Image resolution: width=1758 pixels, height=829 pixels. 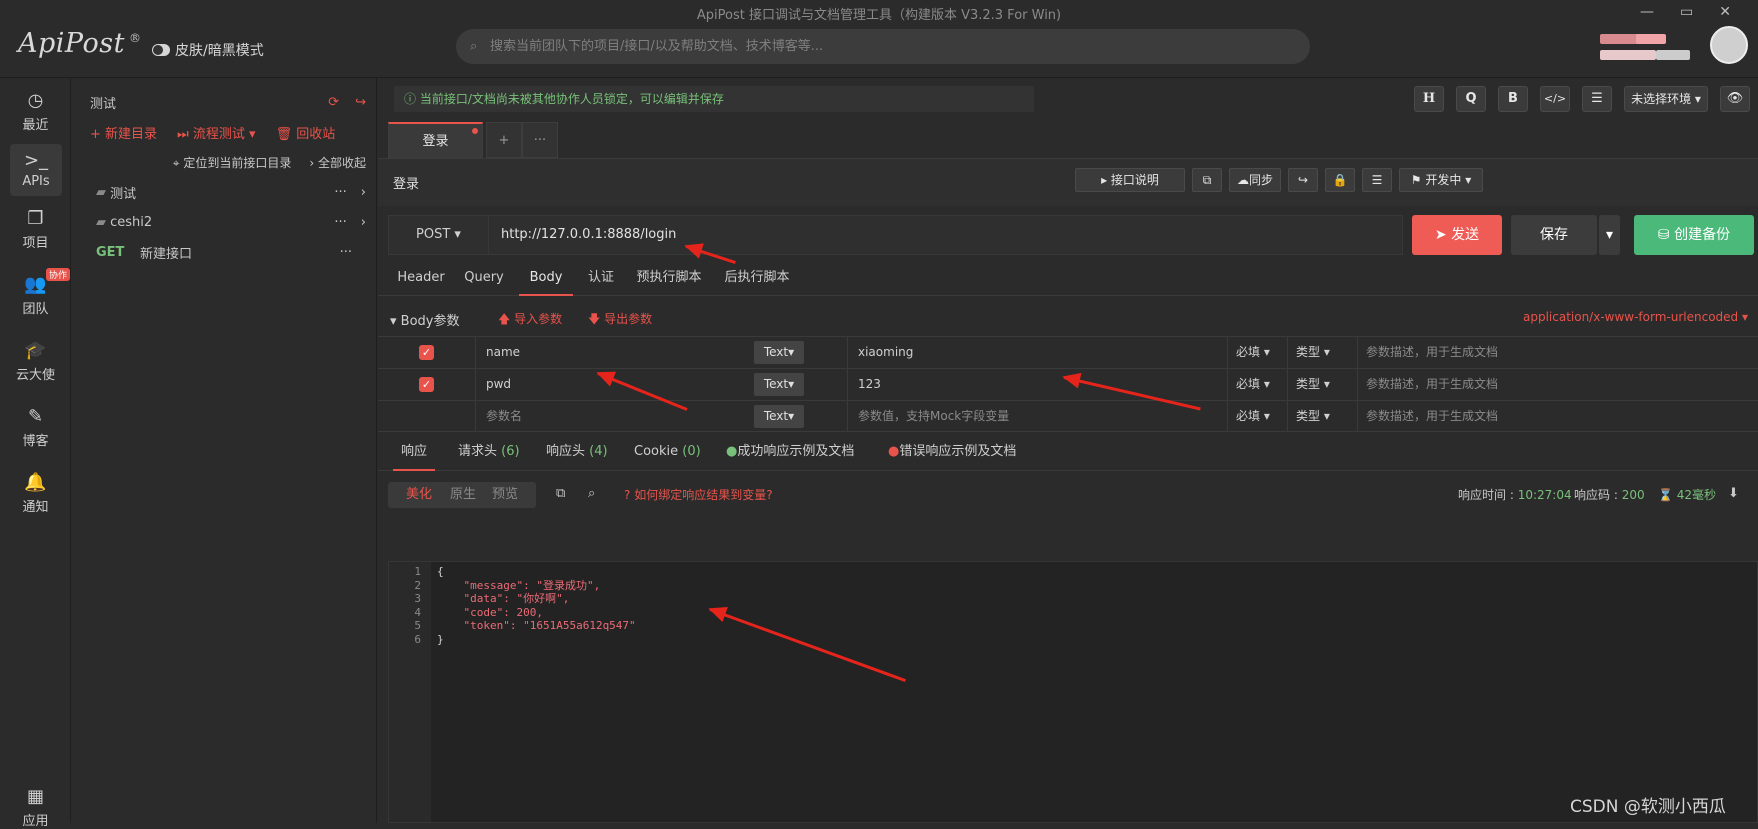 What do you see at coordinates (35, 361) in the screenshot?
I see `nav-ambassador: 🎓 云大使` at bounding box center [35, 361].